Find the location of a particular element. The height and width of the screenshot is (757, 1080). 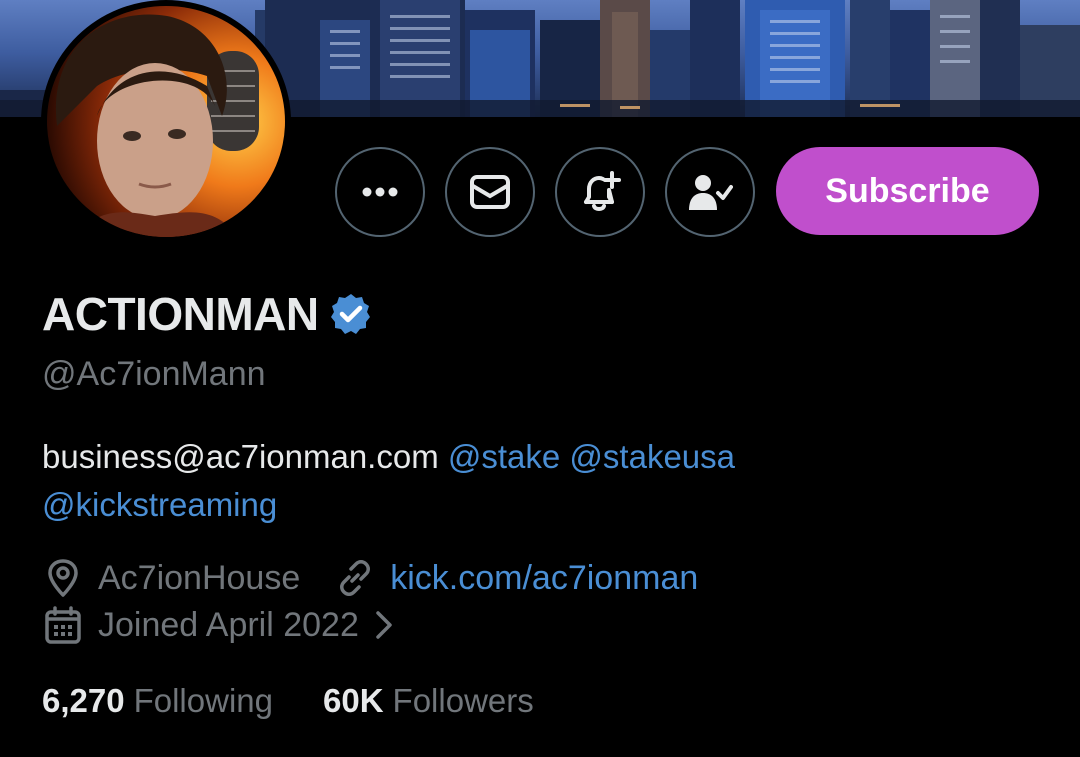

profile-stats: 6,270 Following 60K Followers is located at coordinates (288, 701).